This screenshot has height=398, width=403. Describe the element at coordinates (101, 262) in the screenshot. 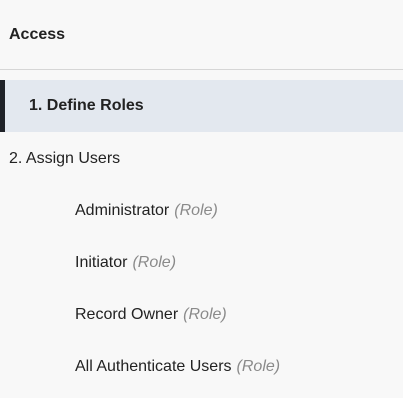

I see `role-name: Initiator` at that location.